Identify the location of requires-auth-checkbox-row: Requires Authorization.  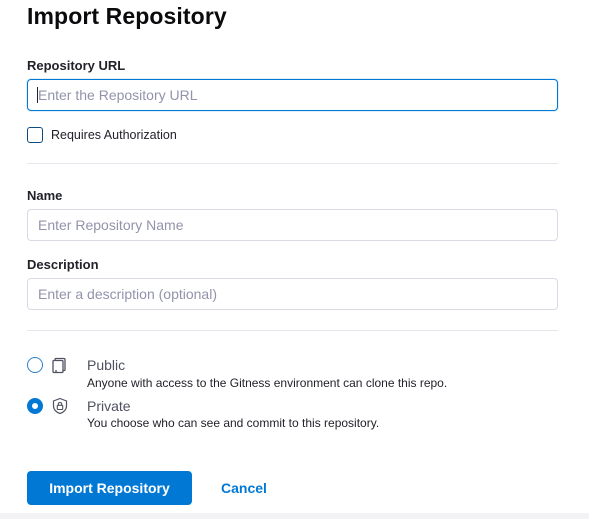
(102, 135).